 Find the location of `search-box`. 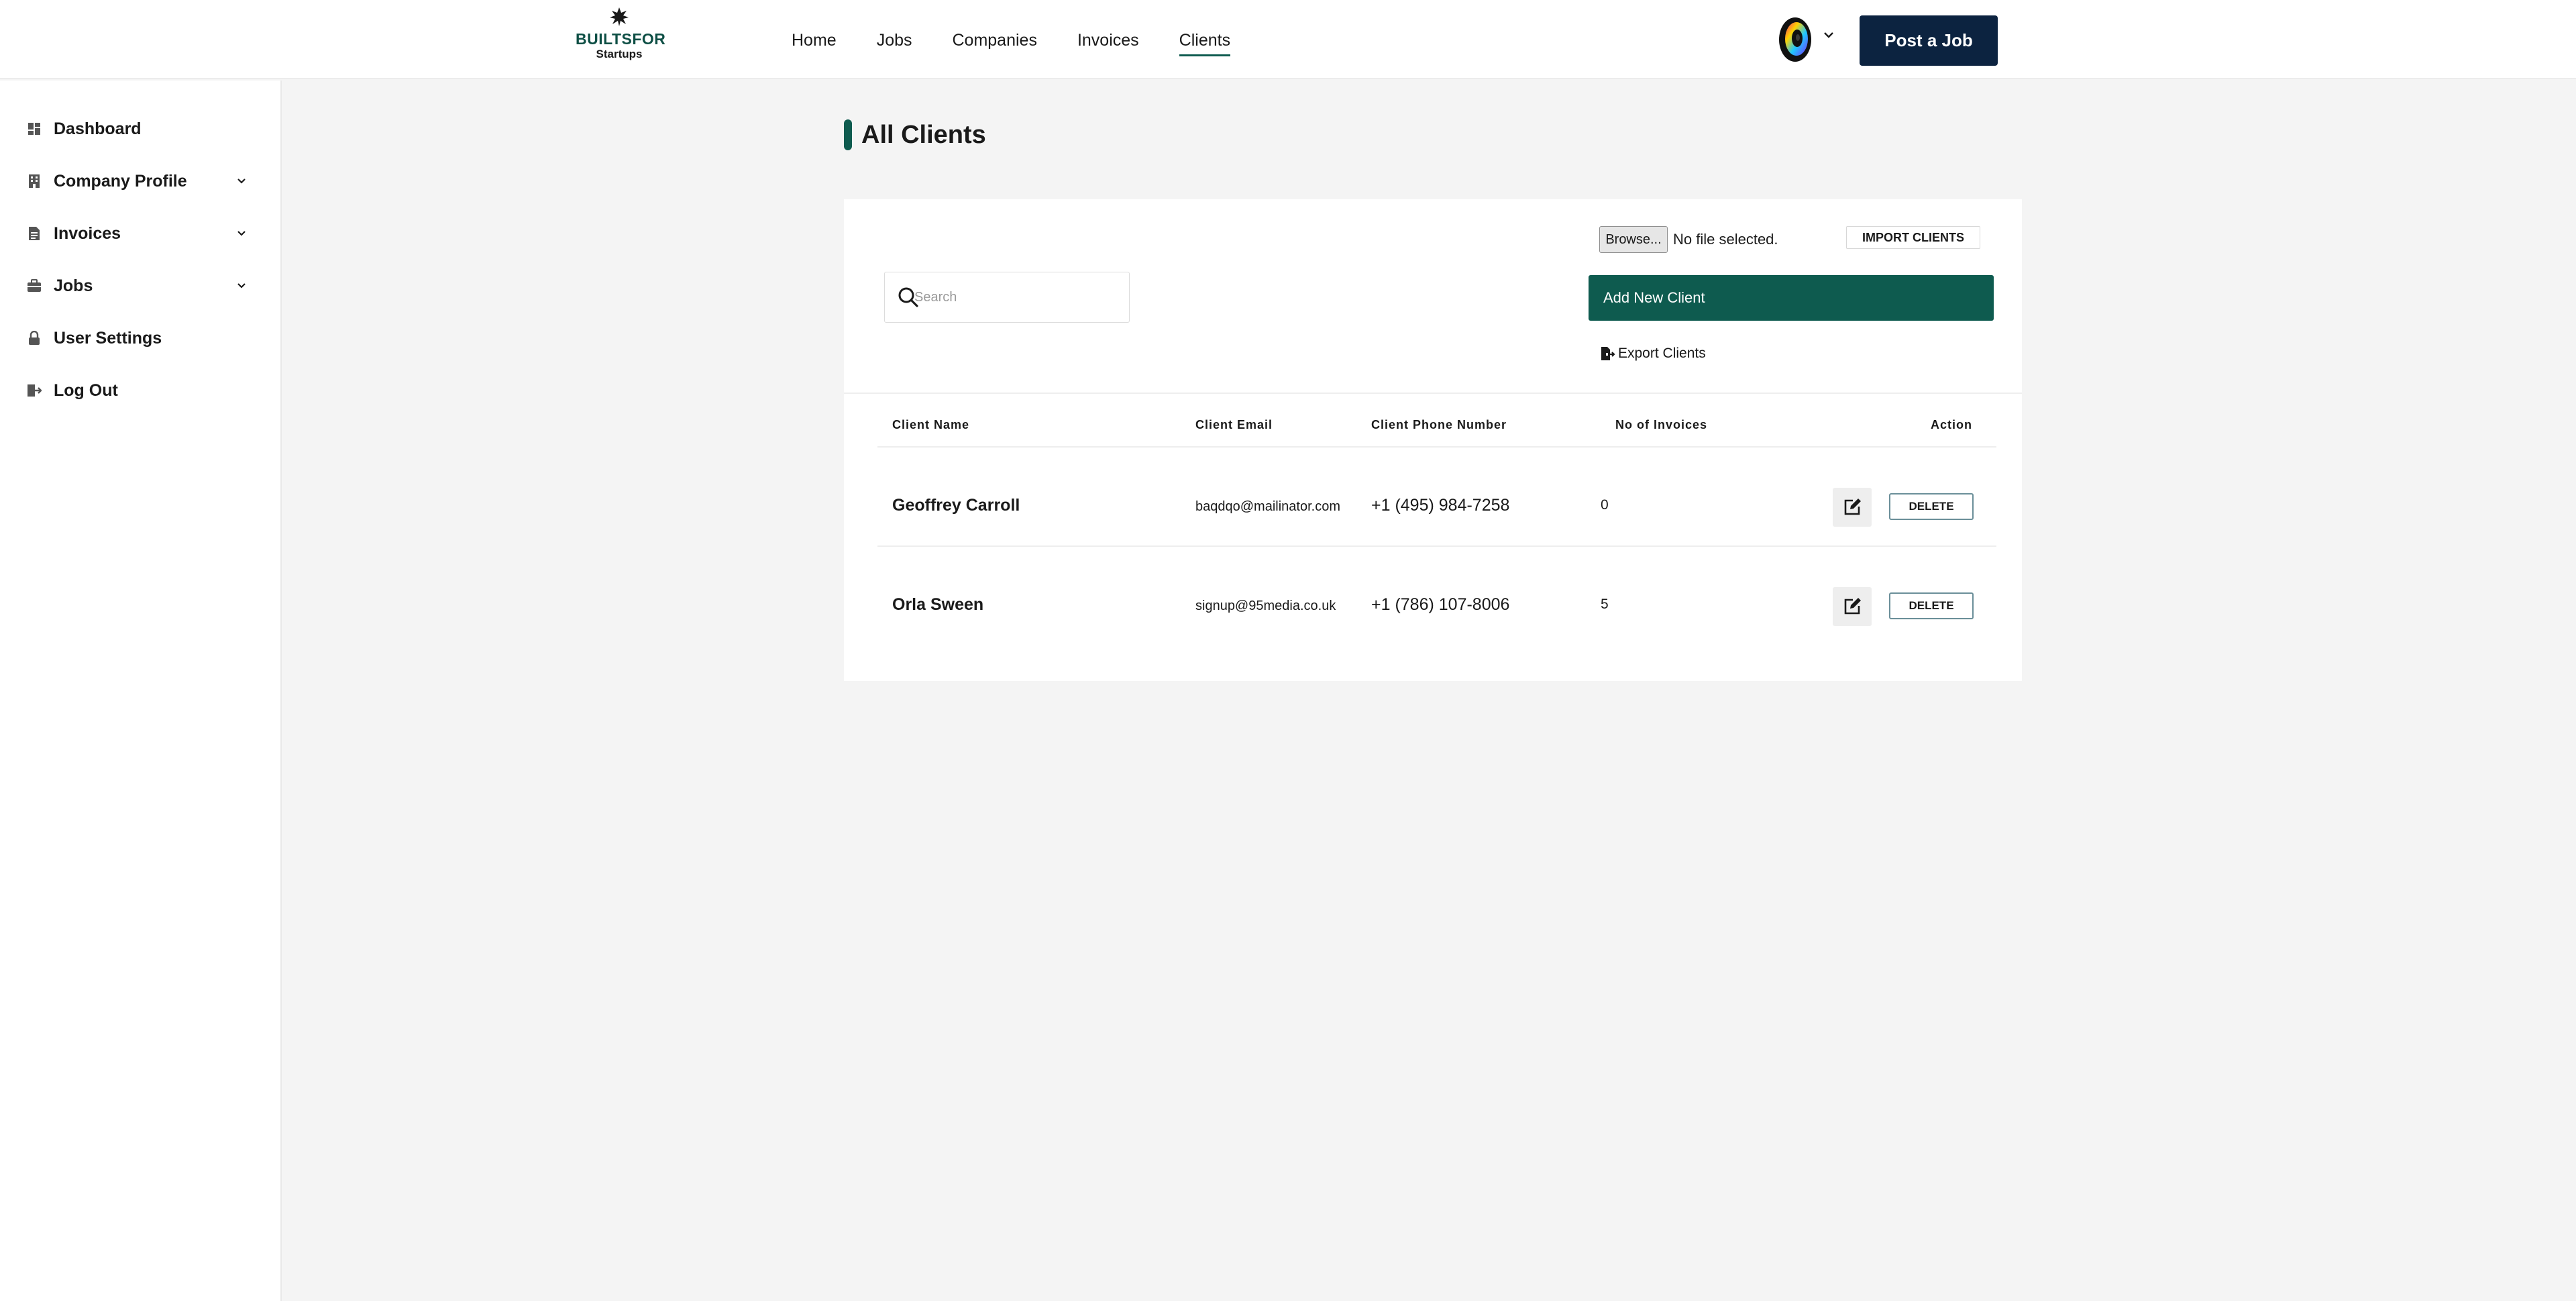

search-box is located at coordinates (1007, 297).